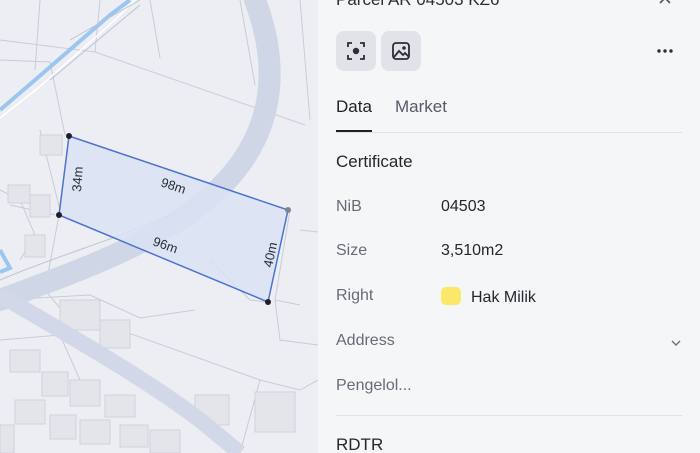  I want to click on image-icon, so click(401, 51).